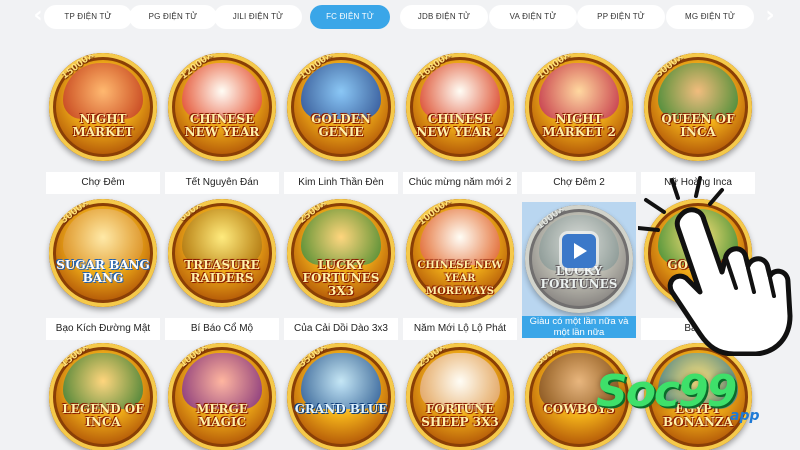 Image resolution: width=800 pixels, height=450 pixels. I want to click on brand-watermark: Soc99 app, so click(696, 396).